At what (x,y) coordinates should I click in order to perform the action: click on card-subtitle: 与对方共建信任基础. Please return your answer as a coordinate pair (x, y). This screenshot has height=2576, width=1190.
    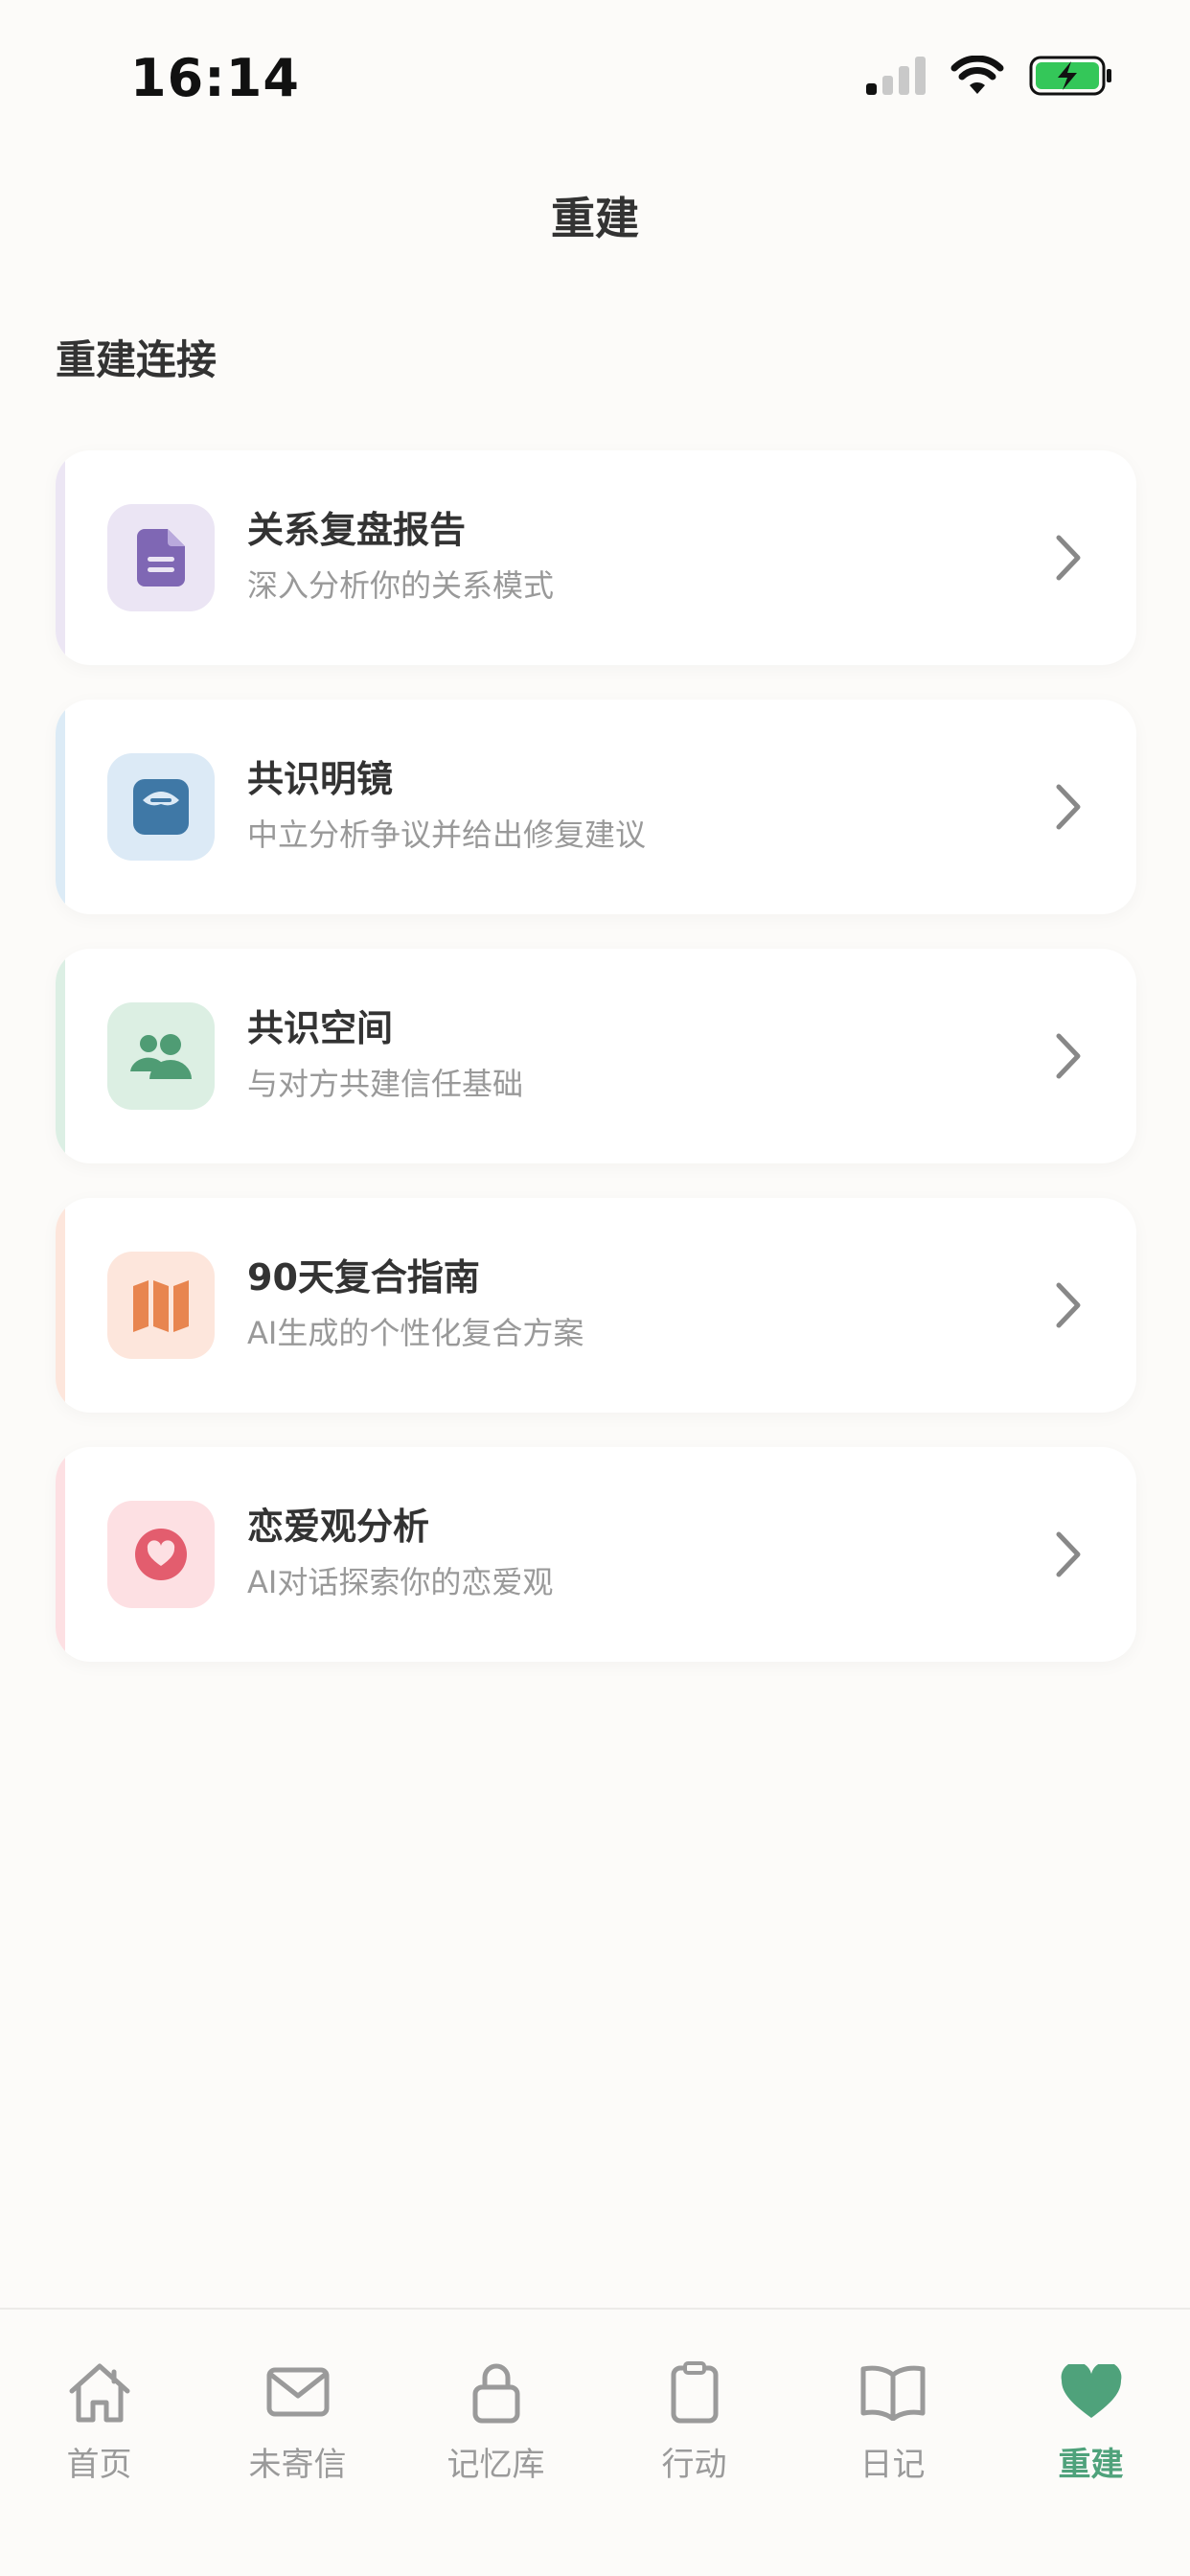
    Looking at the image, I should click on (386, 1084).